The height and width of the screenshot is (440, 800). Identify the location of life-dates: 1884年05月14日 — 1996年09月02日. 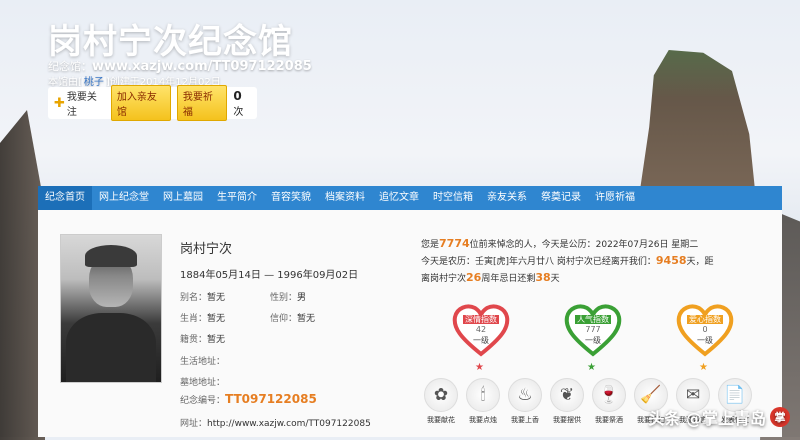
(269, 275).